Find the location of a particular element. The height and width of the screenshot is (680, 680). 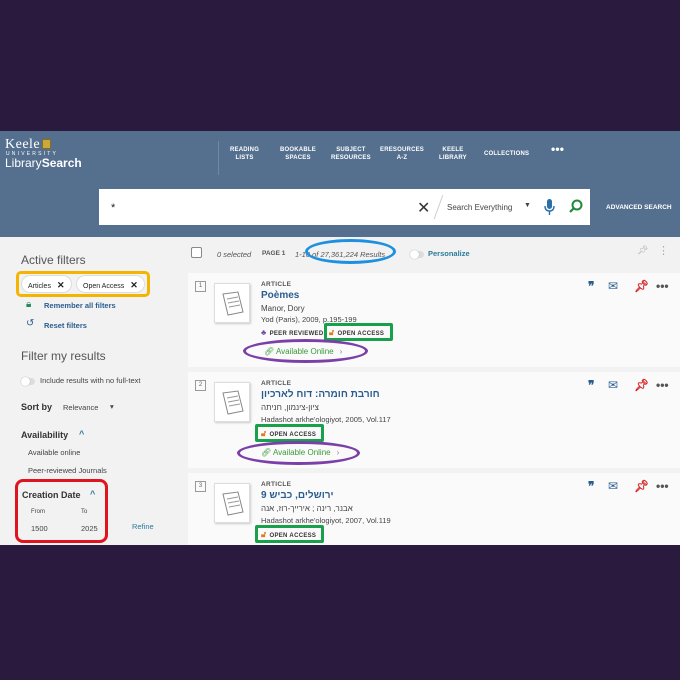

highlight-blue-ellipse is located at coordinates (350, 251).